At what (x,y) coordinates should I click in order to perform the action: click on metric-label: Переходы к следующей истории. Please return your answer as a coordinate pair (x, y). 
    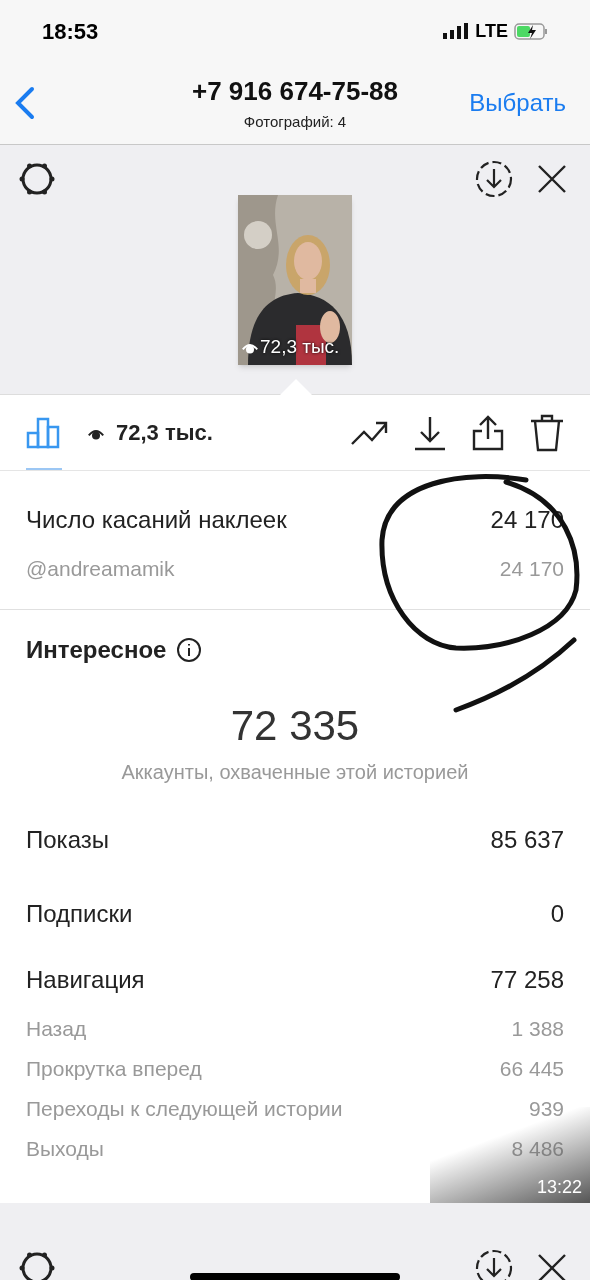
    Looking at the image, I should click on (184, 1109).